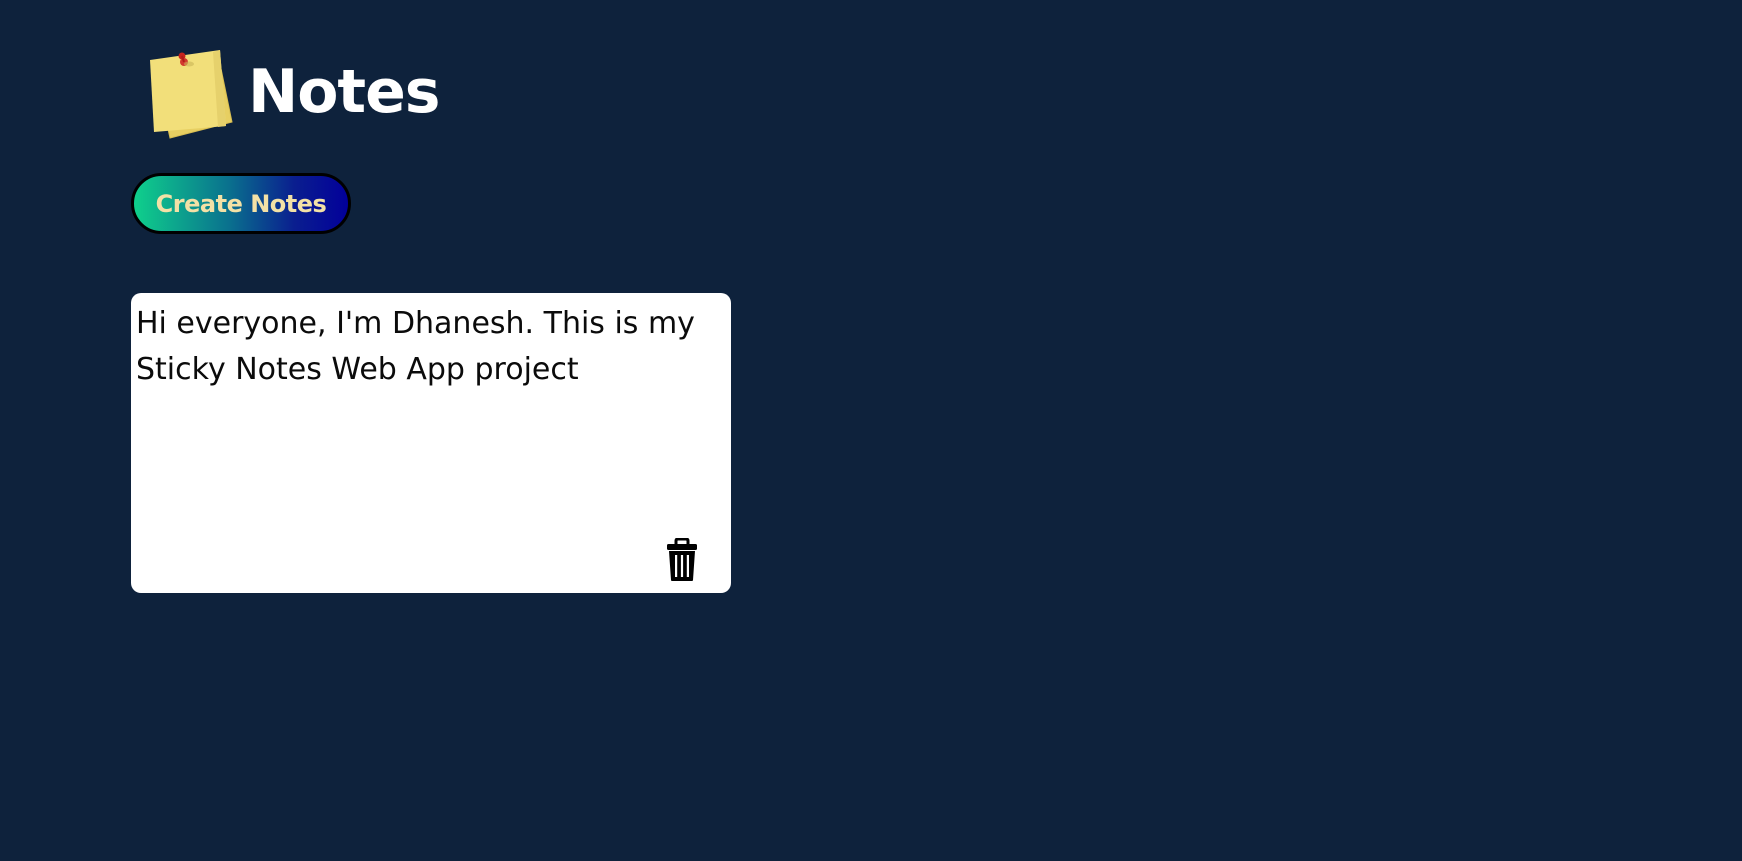  What do you see at coordinates (344, 92) in the screenshot?
I see `page-title: Notes` at bounding box center [344, 92].